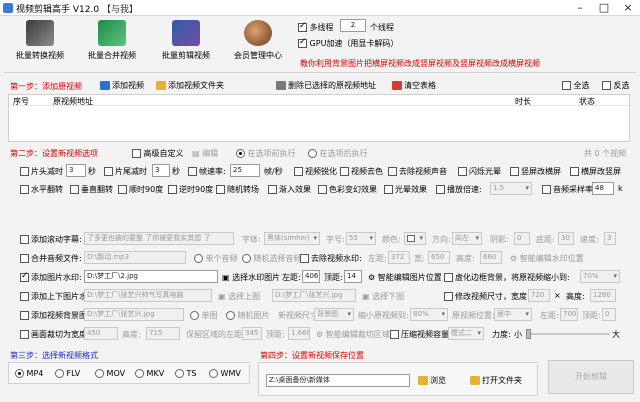 The image size is (640, 402). Describe the element at coordinates (467, 238) in the screenshot. I see `direction-select: 向左` at that location.